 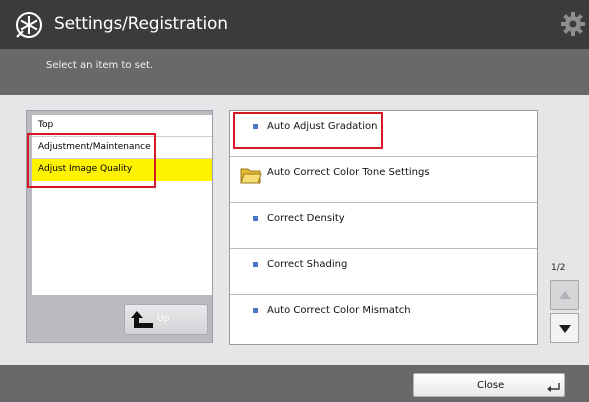 I want to click on list-item-auto-correct-color-mismatch: Auto Correct Color Mismatch, so click(x=383, y=318).